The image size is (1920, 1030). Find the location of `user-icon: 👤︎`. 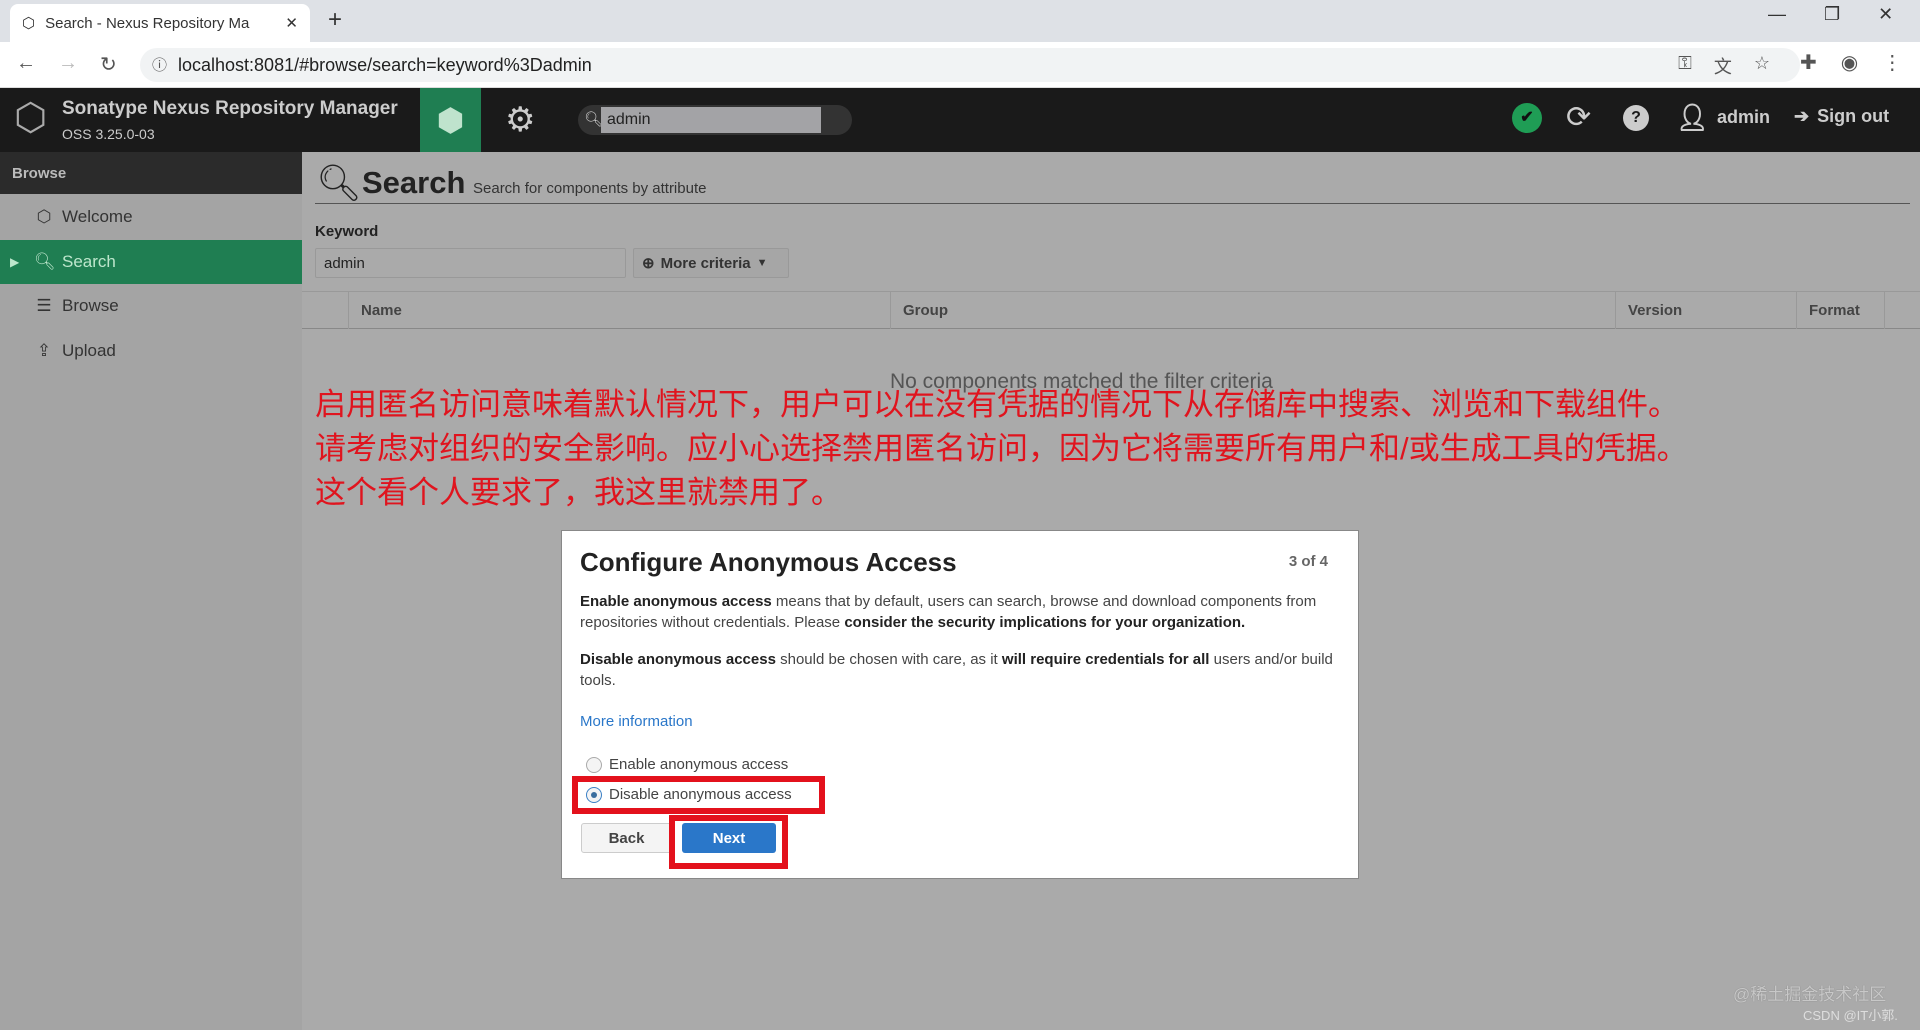

user-icon: 👤︎ is located at coordinates (1693, 117).